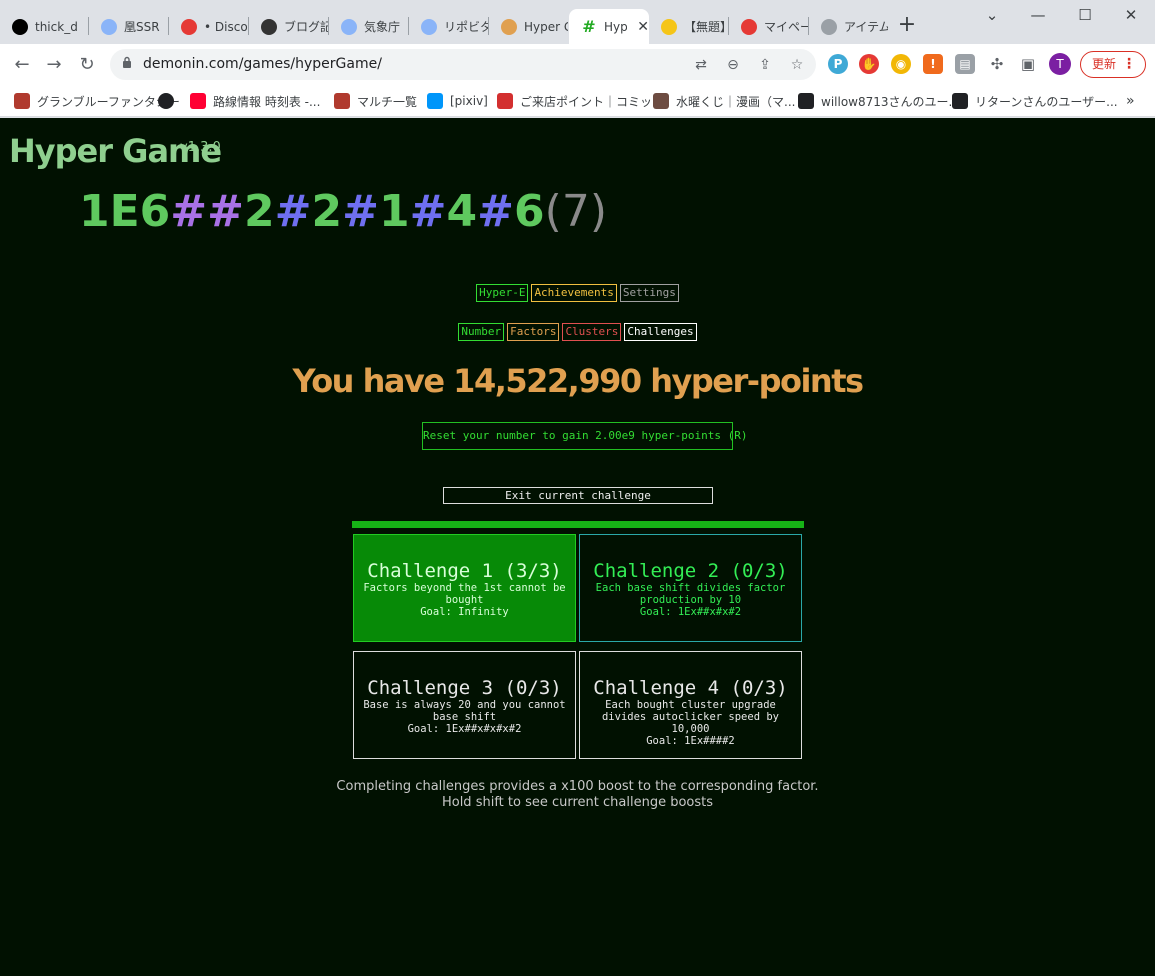 The image size is (1155, 976). What do you see at coordinates (394, 211) in the screenshot?
I see `hyper-number-value: 1` at bounding box center [394, 211].